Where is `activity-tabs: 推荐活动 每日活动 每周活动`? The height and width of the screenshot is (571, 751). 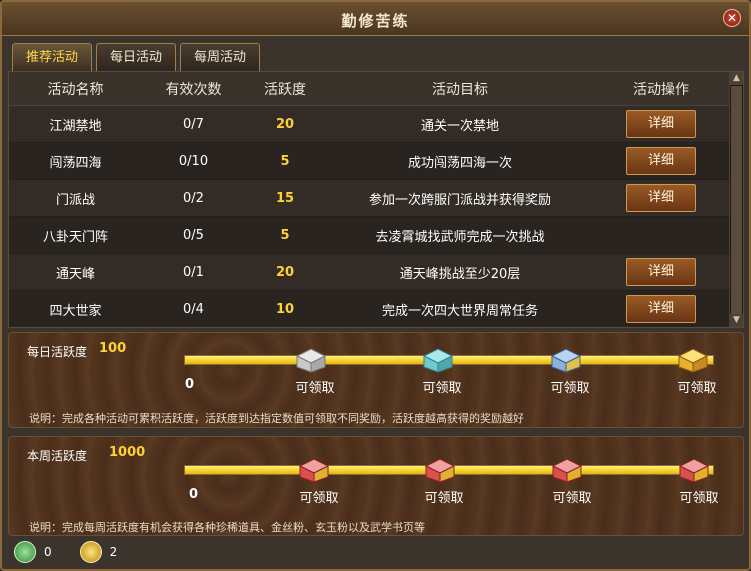 activity-tabs: 推荐活动 每日活动 每周活动 is located at coordinates (136, 57).